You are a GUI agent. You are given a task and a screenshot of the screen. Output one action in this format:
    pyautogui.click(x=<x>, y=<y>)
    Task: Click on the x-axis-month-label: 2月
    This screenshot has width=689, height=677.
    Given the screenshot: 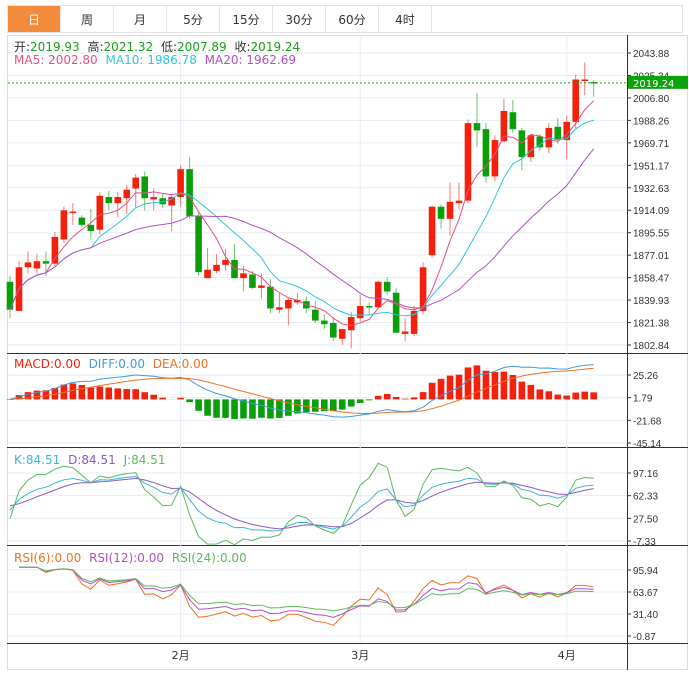 What is the action you would take?
    pyautogui.click(x=181, y=655)
    